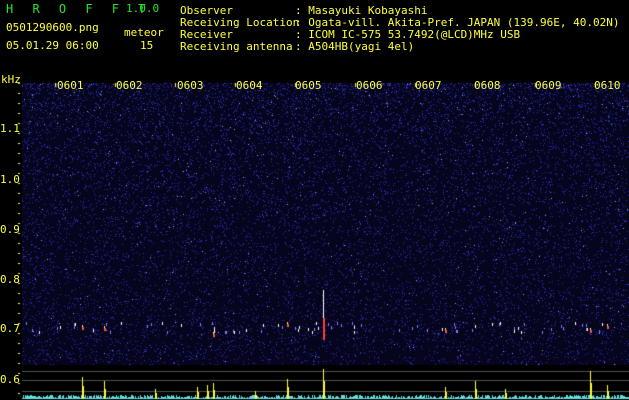  What do you see at coordinates (129, 85) in the screenshot?
I see `minute-label: 0602` at bounding box center [129, 85].